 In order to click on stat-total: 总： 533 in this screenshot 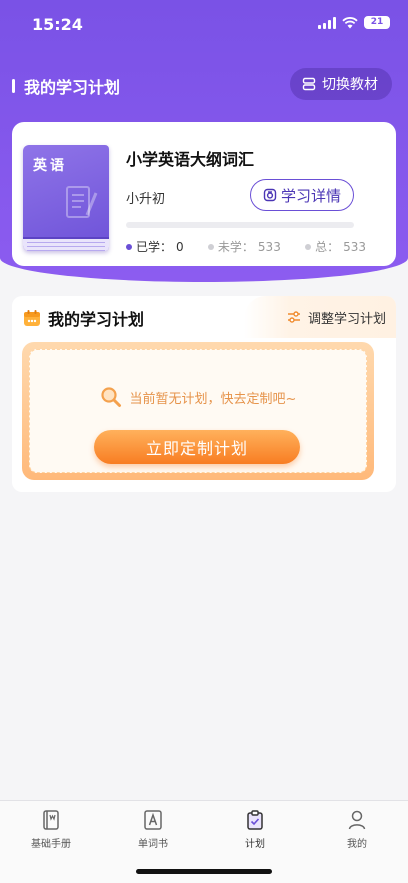, I will do `click(335, 246)`.